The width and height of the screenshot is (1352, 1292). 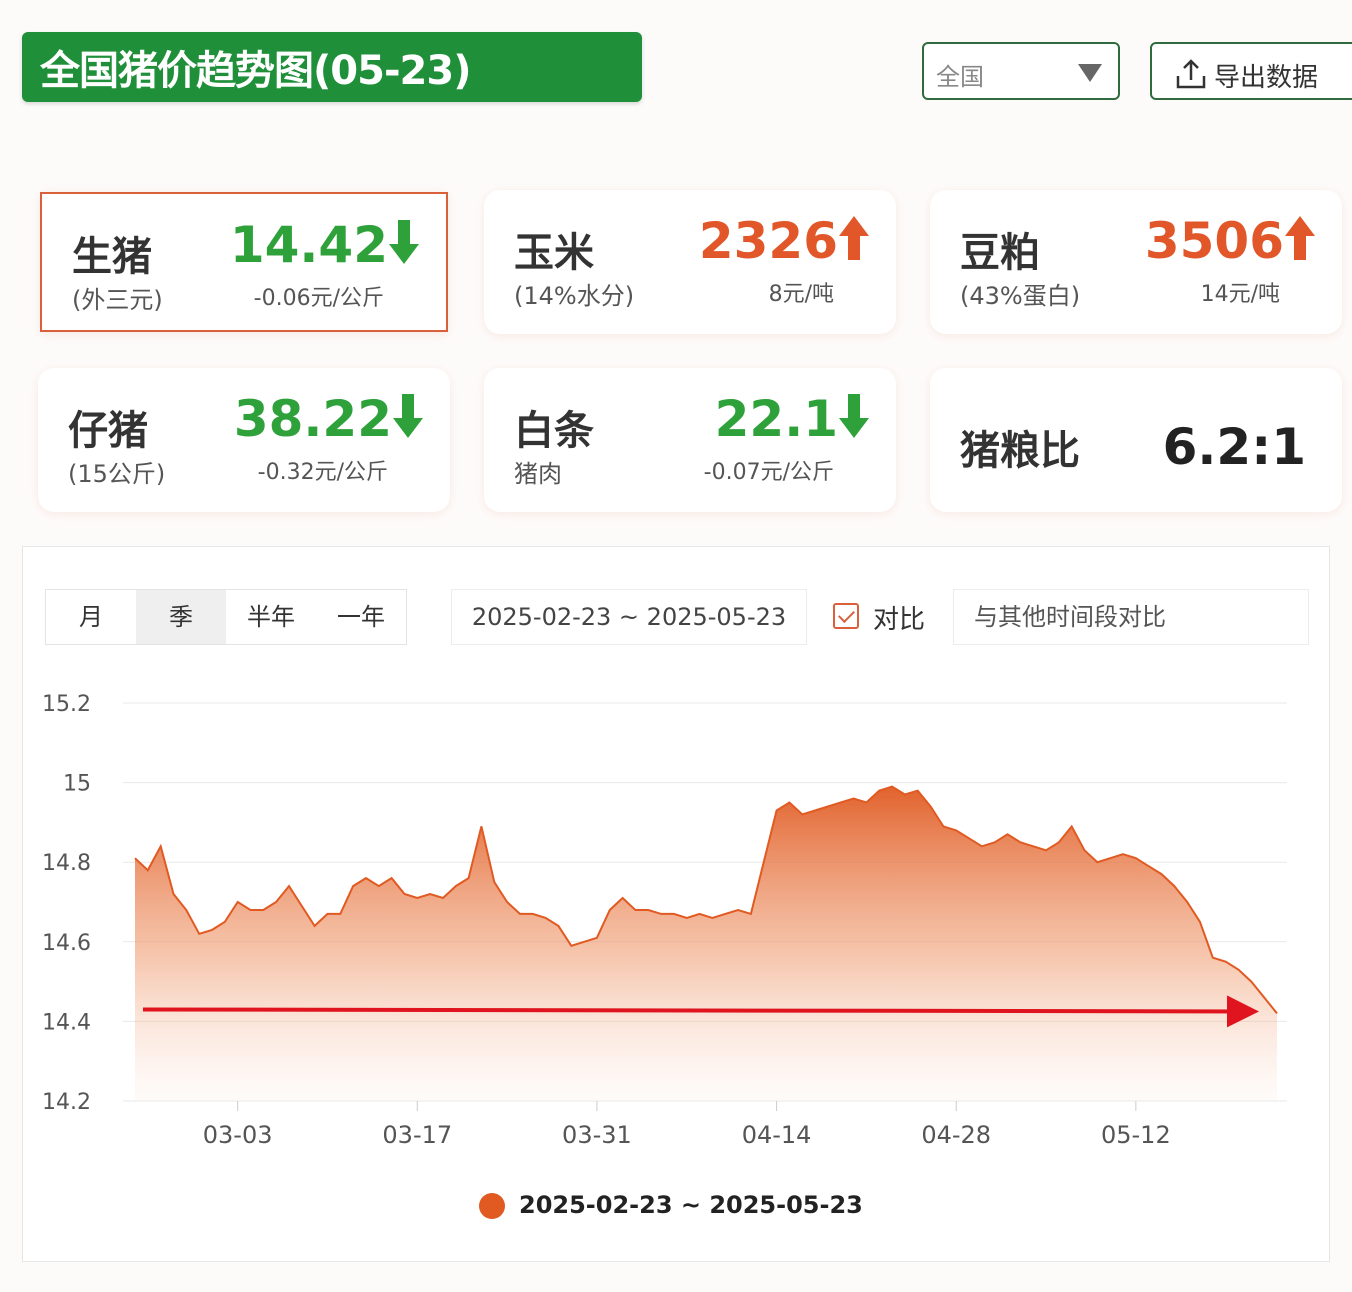 What do you see at coordinates (66, 1022) in the screenshot?
I see `y-tick-label: 14.4` at bounding box center [66, 1022].